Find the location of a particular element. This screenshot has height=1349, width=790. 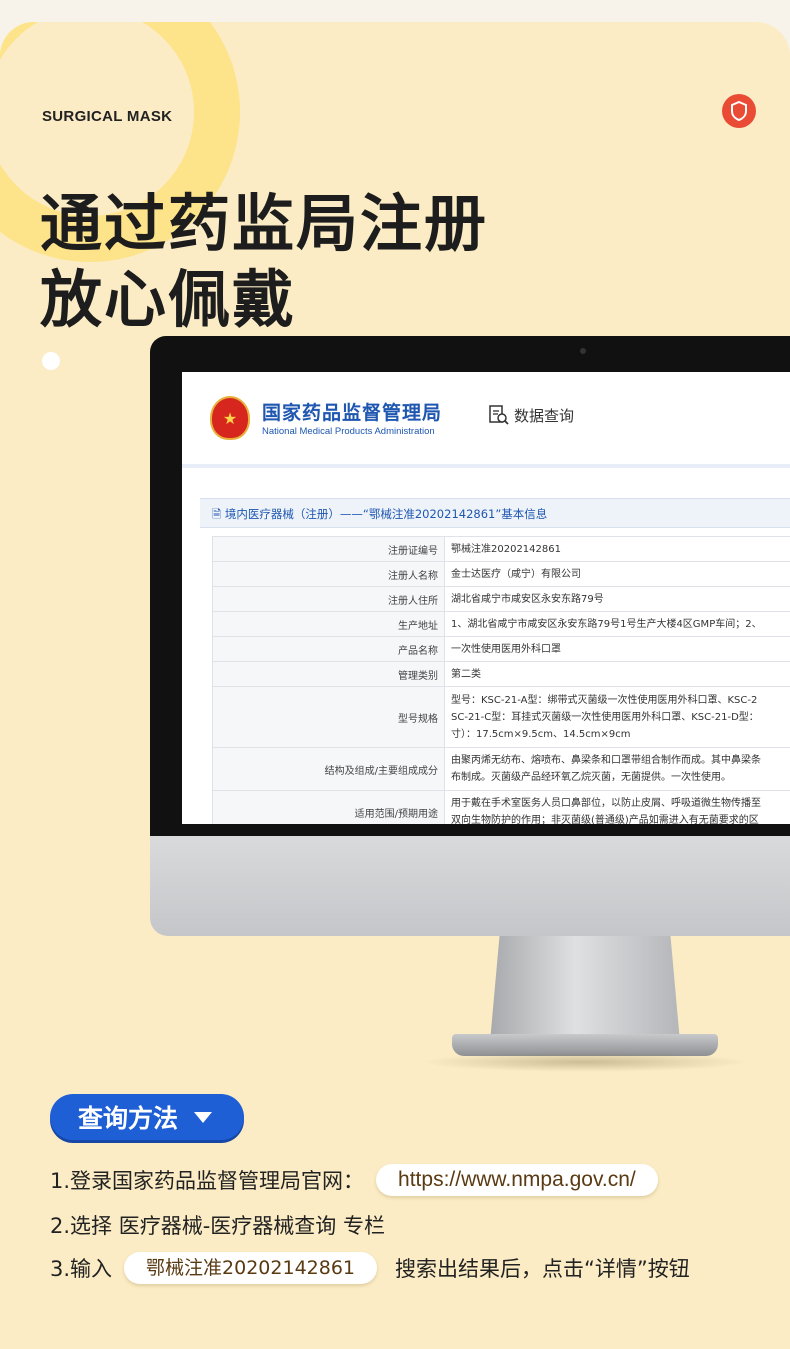

headline: 通过药监局注册 放心佩戴 is located at coordinates (264, 262).